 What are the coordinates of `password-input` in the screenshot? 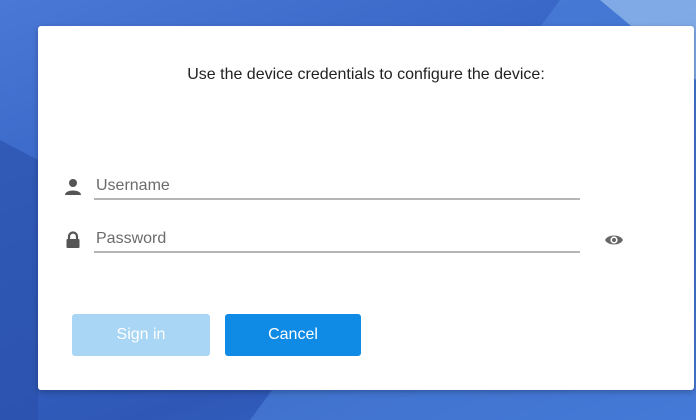 It's located at (337, 240).